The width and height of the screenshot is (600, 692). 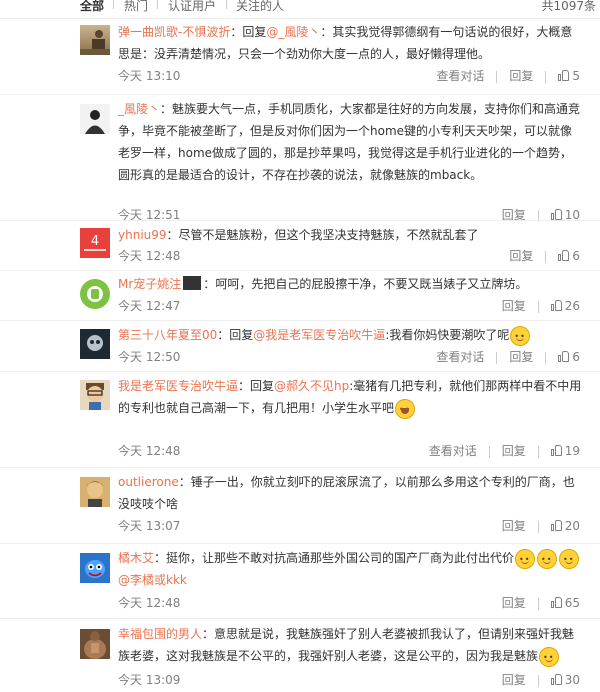 What do you see at coordinates (136, 7) in the screenshot?
I see `tab-hot: 热门` at bounding box center [136, 7].